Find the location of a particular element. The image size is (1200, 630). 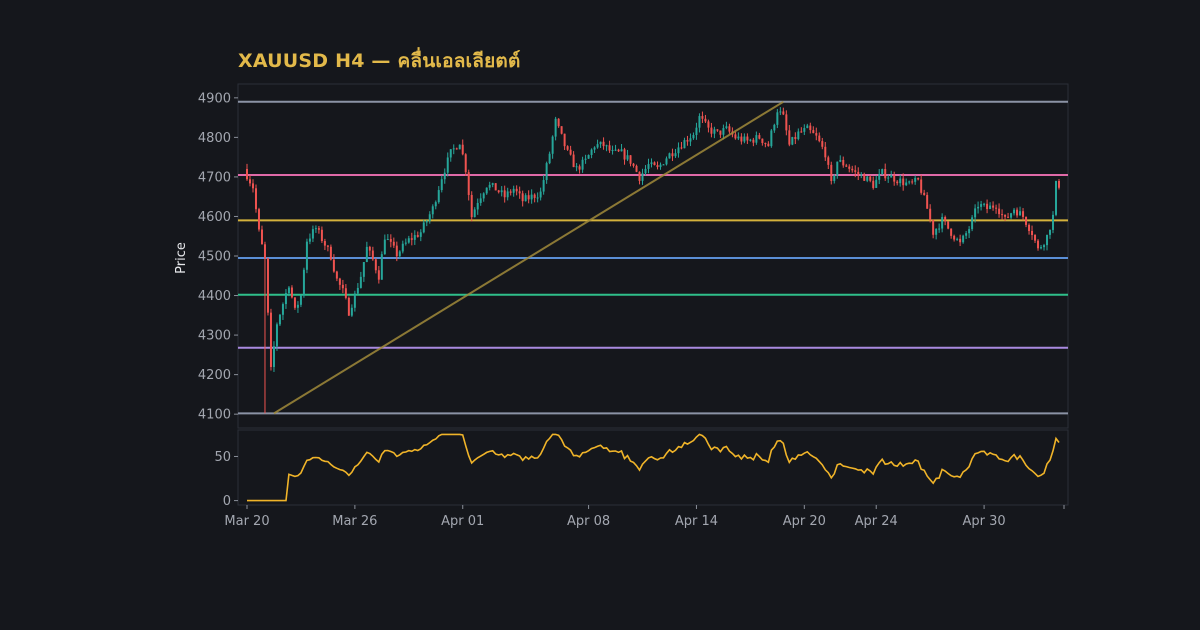

x-tick-label: Apr 08 is located at coordinates (588, 521).